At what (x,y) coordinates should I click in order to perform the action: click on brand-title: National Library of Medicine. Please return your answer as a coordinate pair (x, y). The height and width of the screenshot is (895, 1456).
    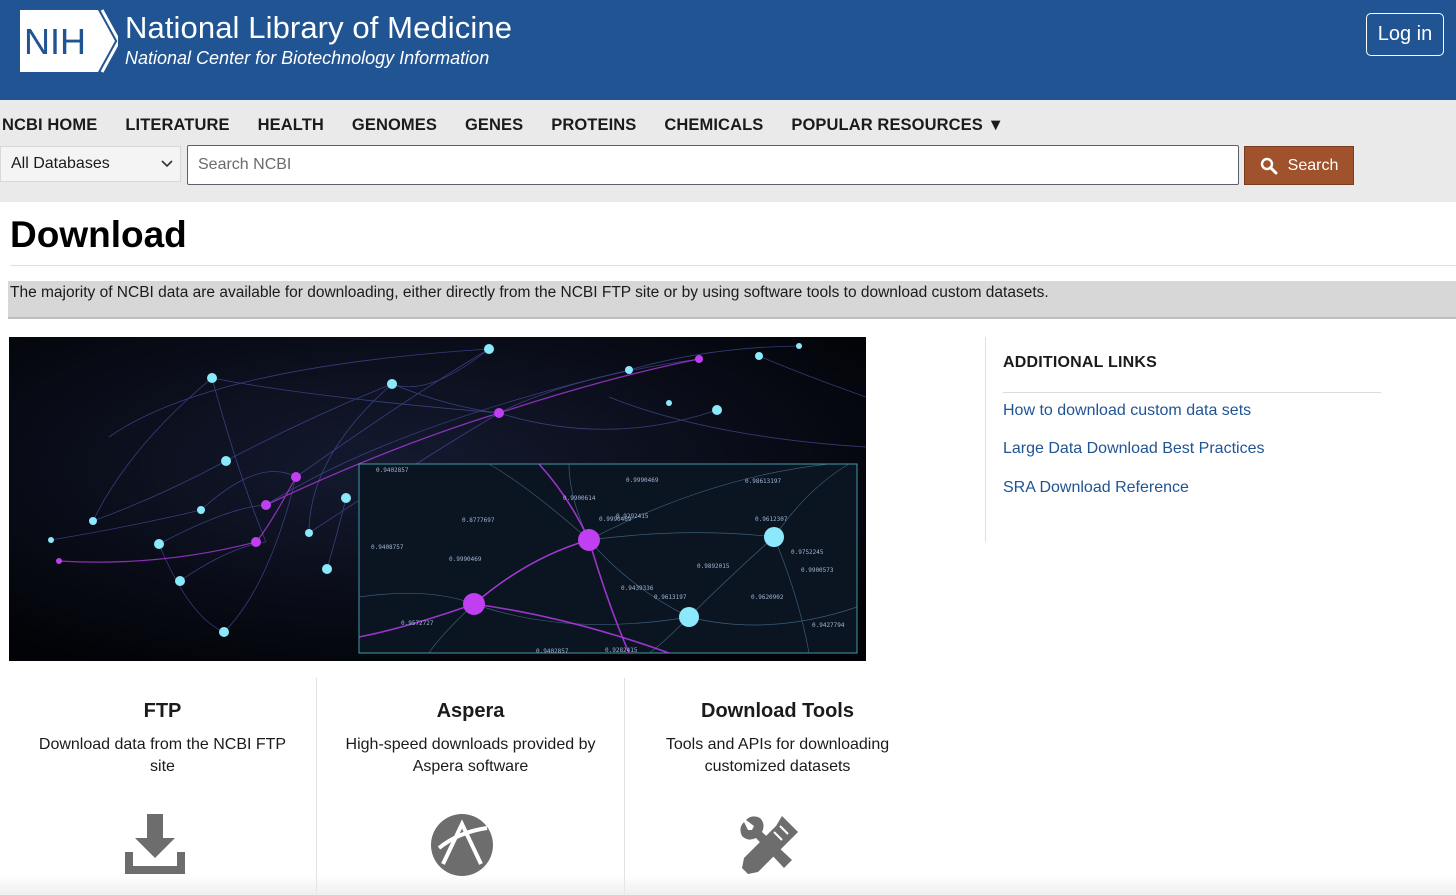
    Looking at the image, I should click on (318, 28).